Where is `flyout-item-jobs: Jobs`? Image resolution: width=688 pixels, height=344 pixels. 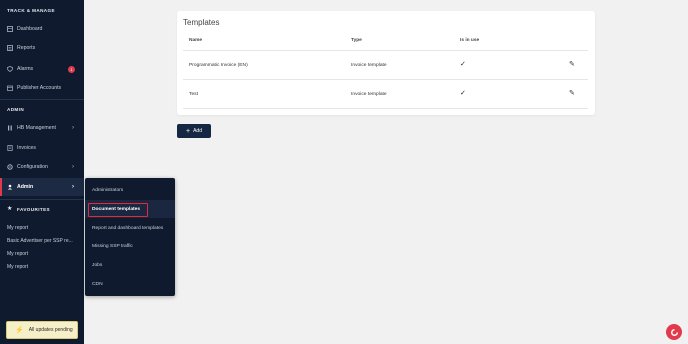 flyout-item-jobs: Jobs is located at coordinates (130, 265).